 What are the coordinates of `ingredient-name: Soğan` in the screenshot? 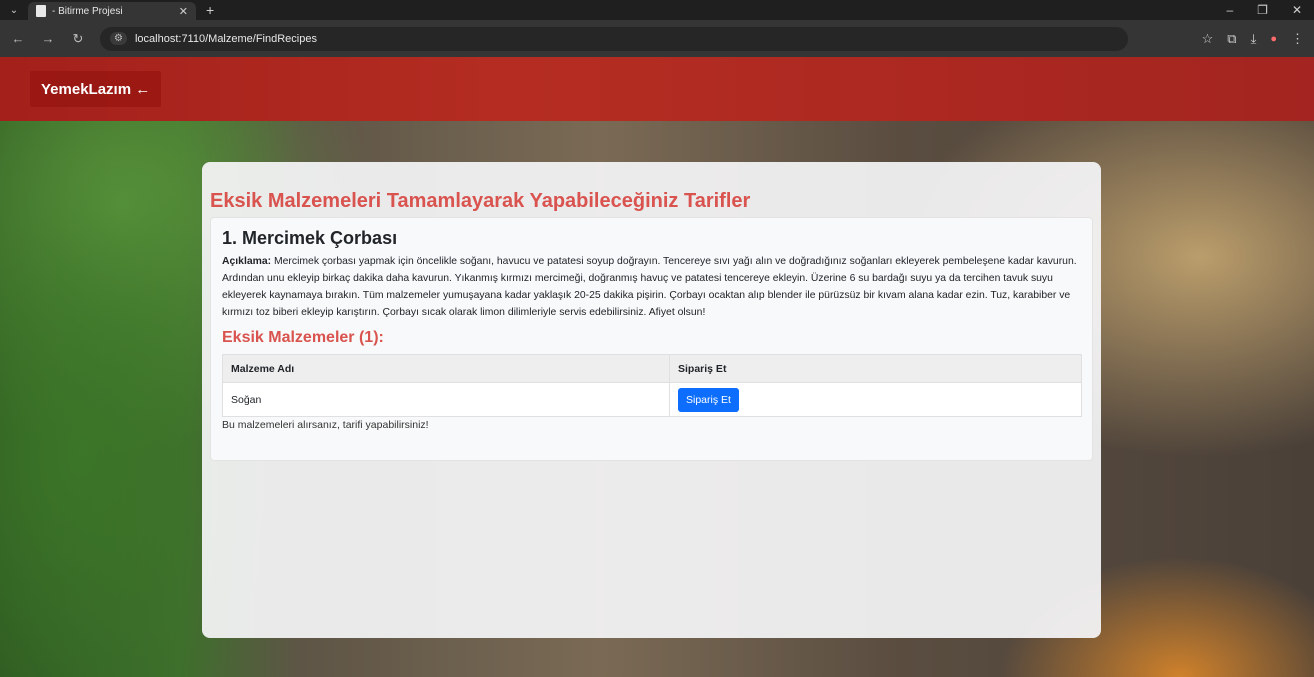 It's located at (446, 399).